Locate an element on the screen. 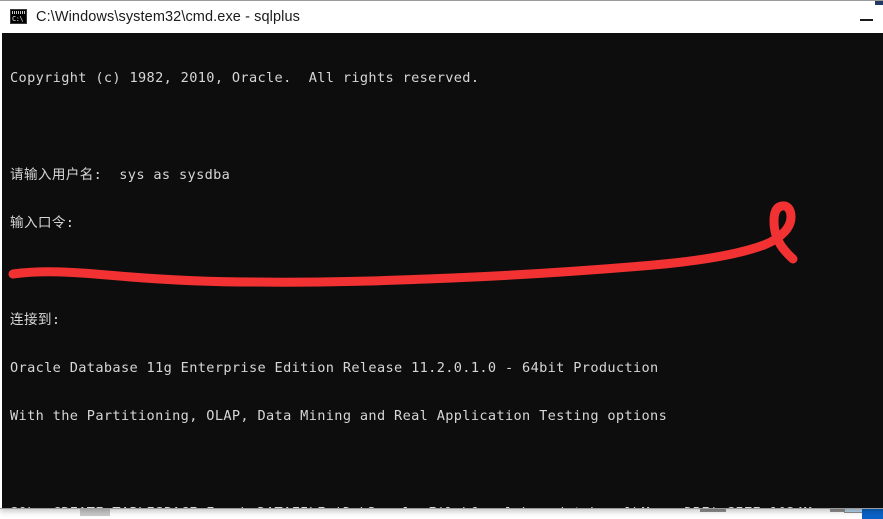 This screenshot has height=519, width=883. console-line-username-prompt: 请输入用户名: sys as sysdba is located at coordinates (120, 174).